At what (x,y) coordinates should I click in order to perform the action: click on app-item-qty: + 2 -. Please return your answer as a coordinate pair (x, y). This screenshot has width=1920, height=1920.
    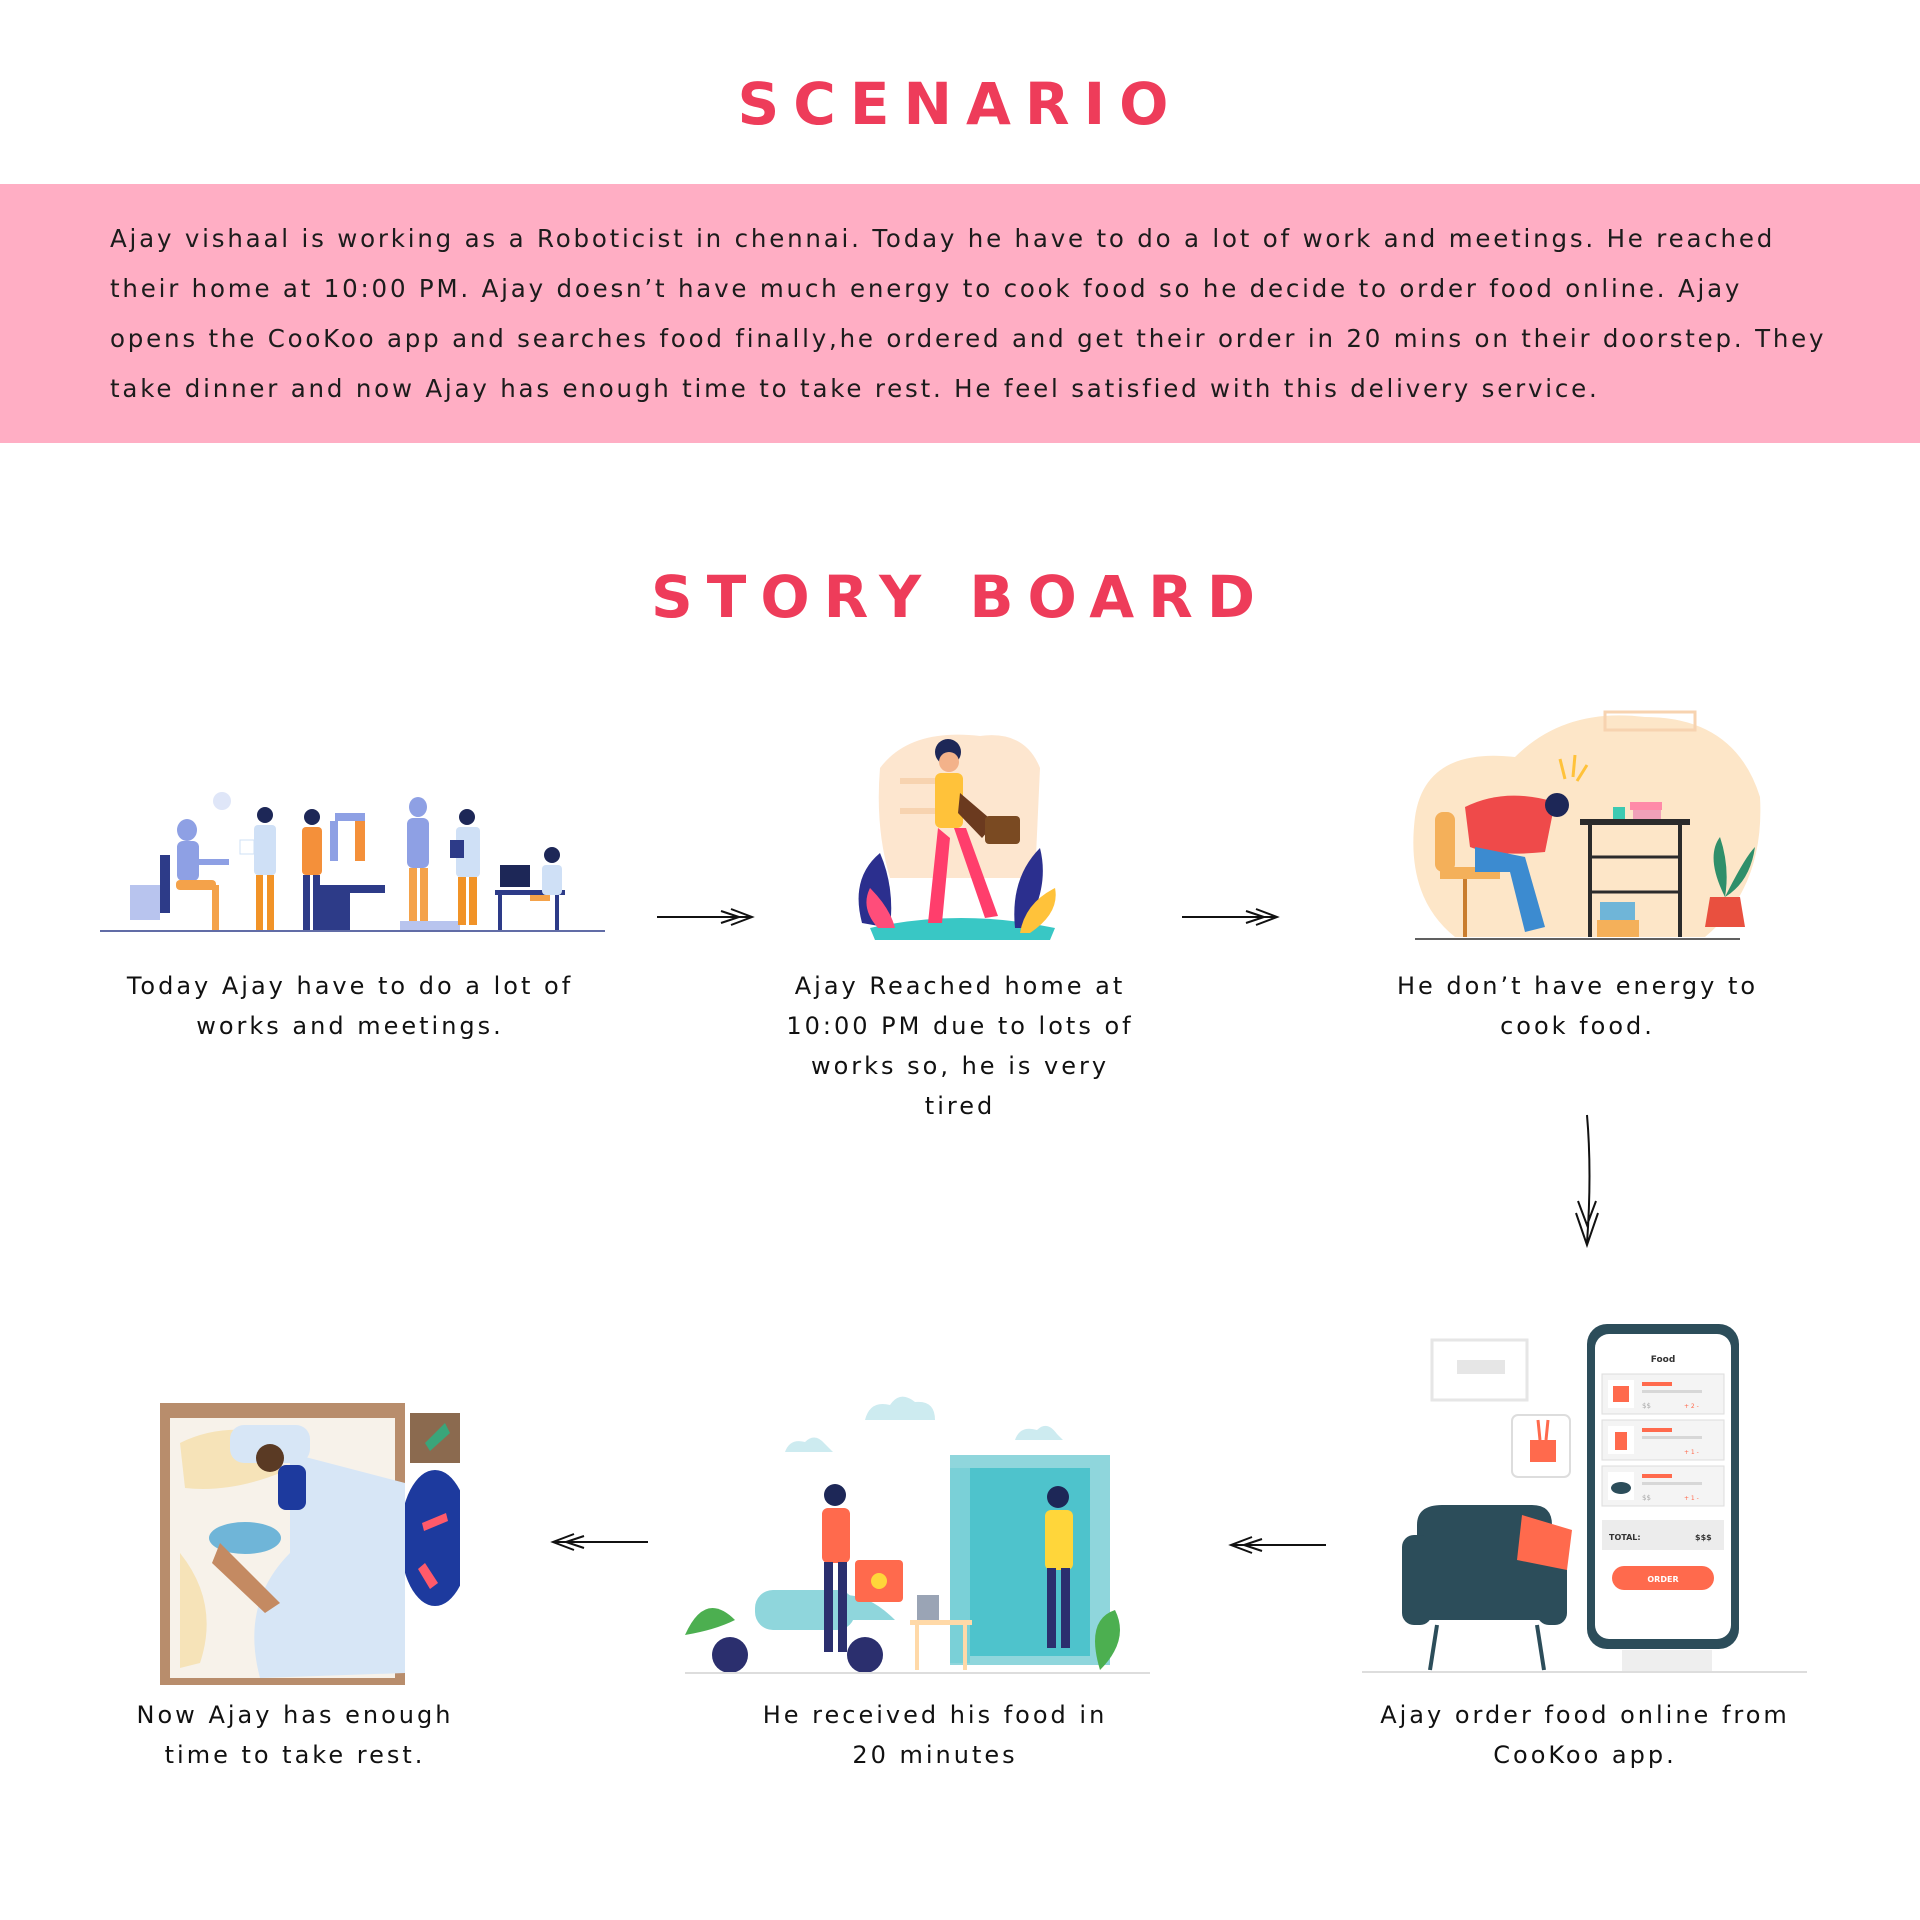
    Looking at the image, I should click on (1691, 1406).